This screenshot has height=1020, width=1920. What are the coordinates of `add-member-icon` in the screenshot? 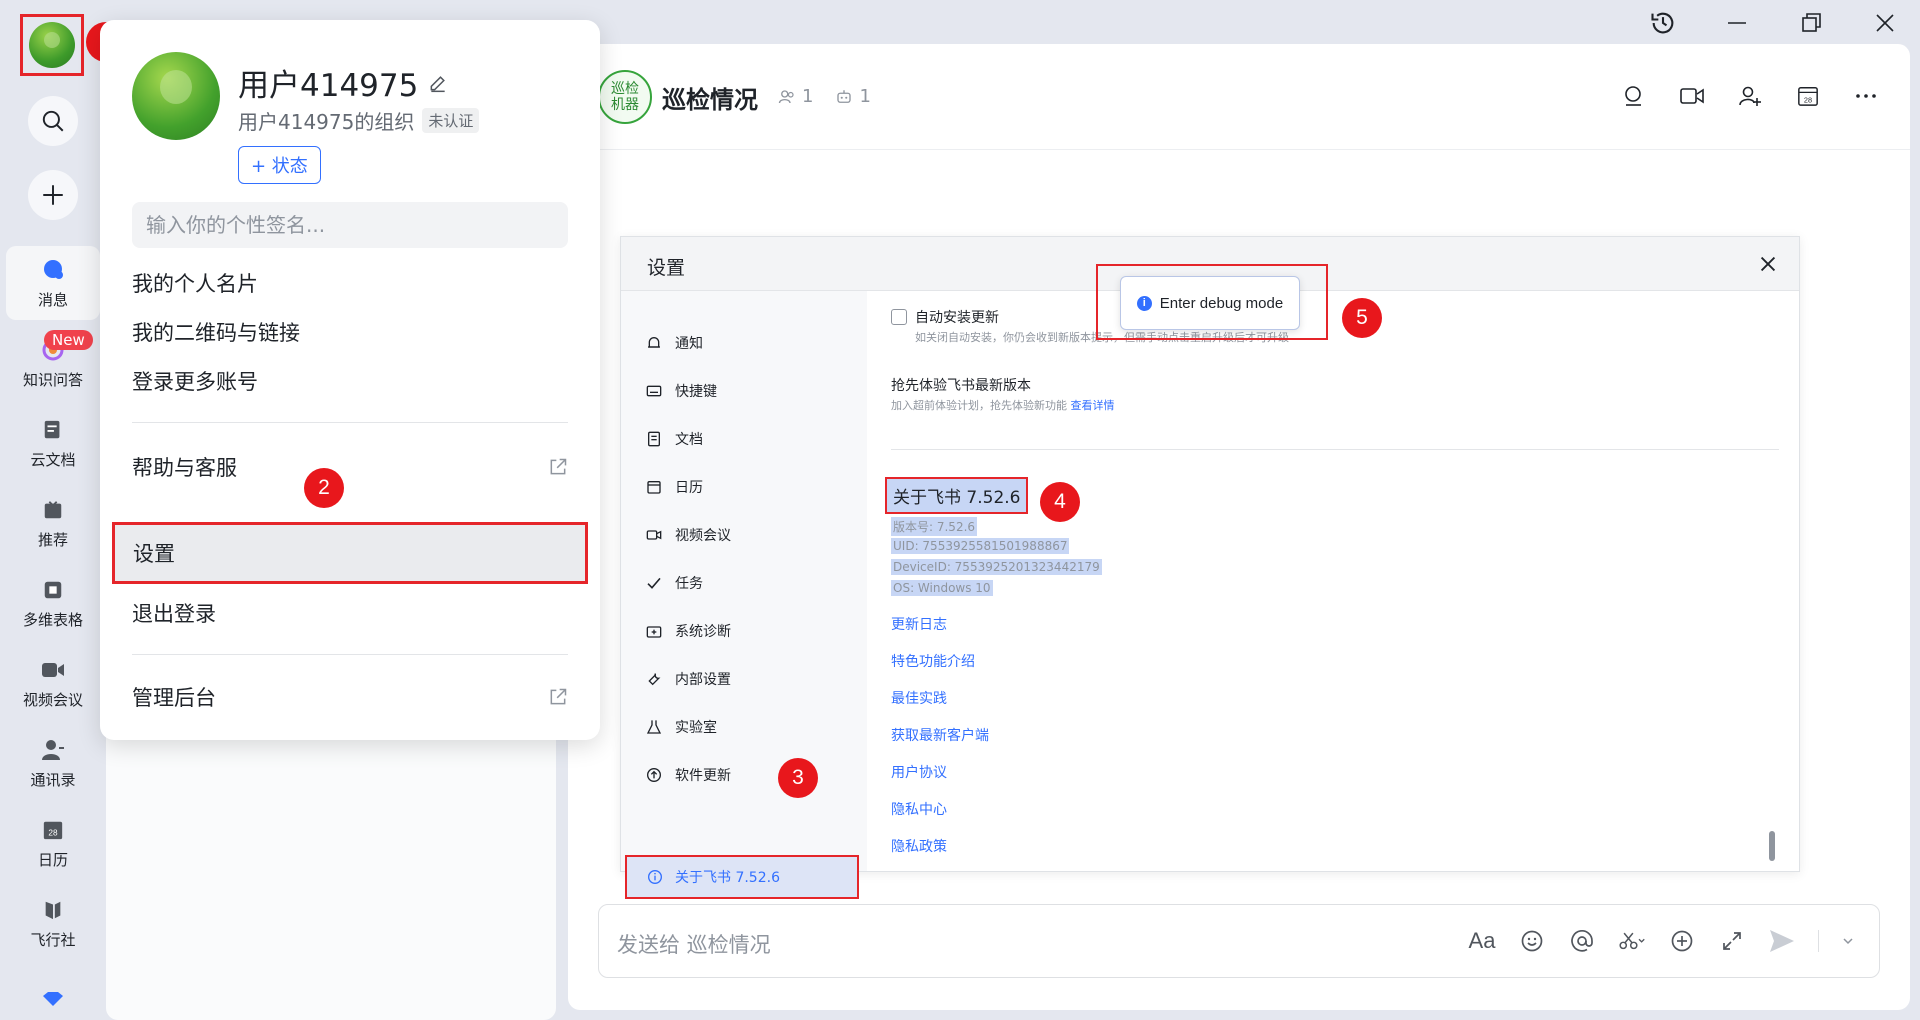 It's located at (1750, 96).